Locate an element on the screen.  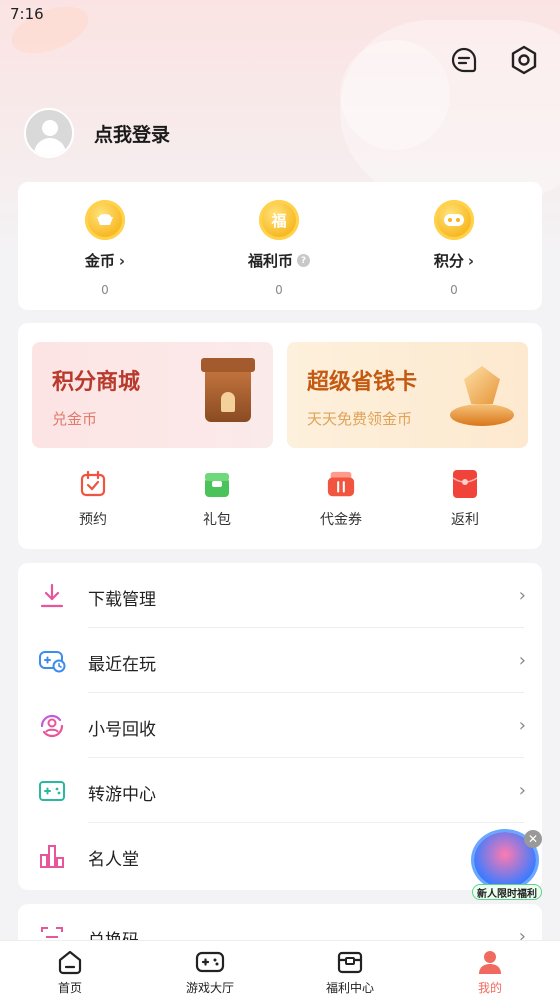
status-time: 7:16 is located at coordinates (27, 14).